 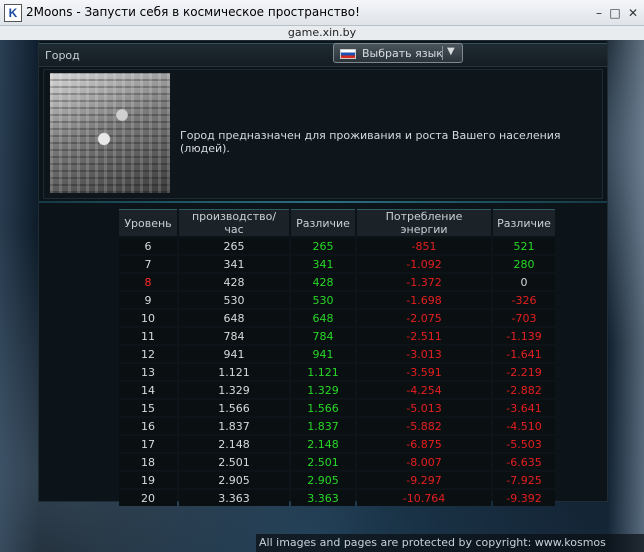 What do you see at coordinates (323, 222) in the screenshot?
I see `column-header-difference: Различие` at bounding box center [323, 222].